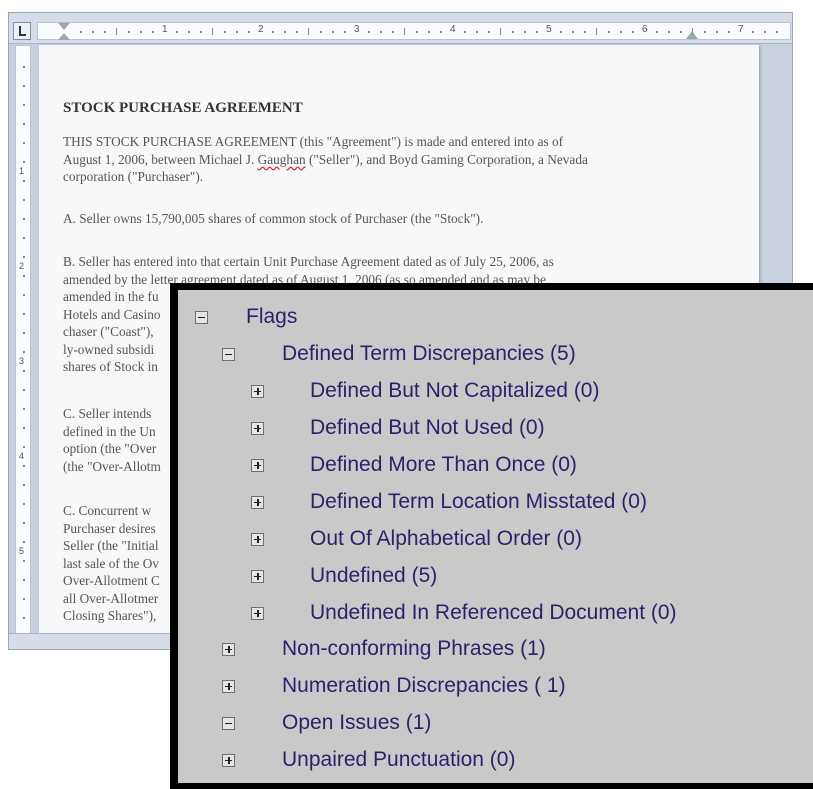 The height and width of the screenshot is (789, 813). I want to click on tree-node-label: Numeration Discrepancies ( 1), so click(424, 685).